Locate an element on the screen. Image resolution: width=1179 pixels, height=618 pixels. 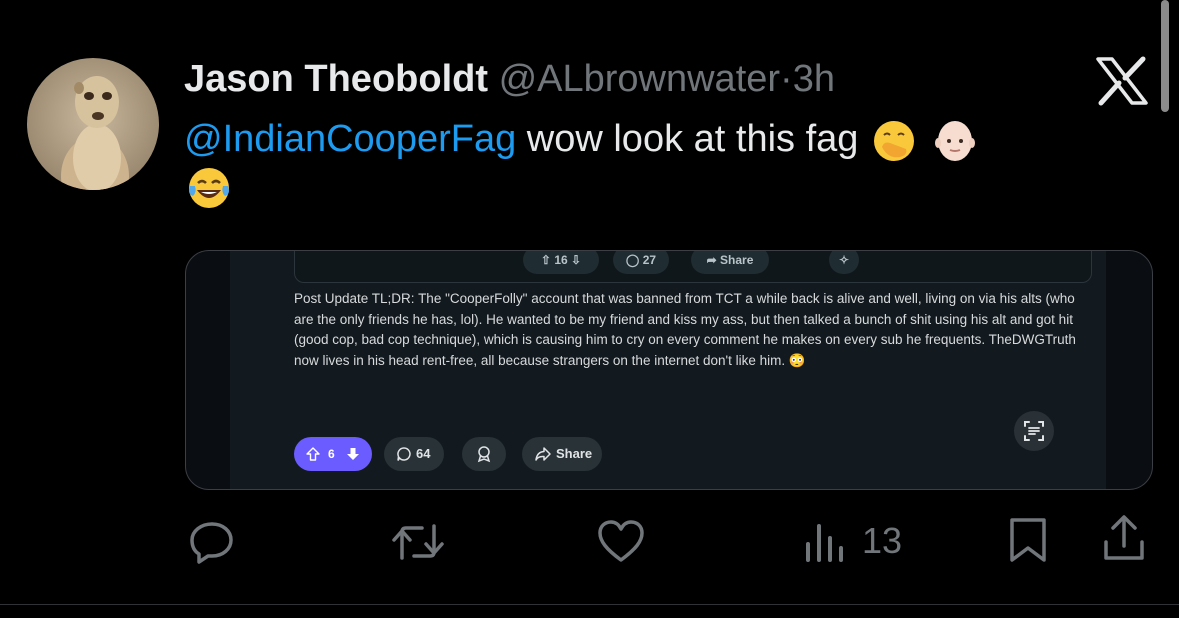
share-pill: Share is located at coordinates (562, 454).